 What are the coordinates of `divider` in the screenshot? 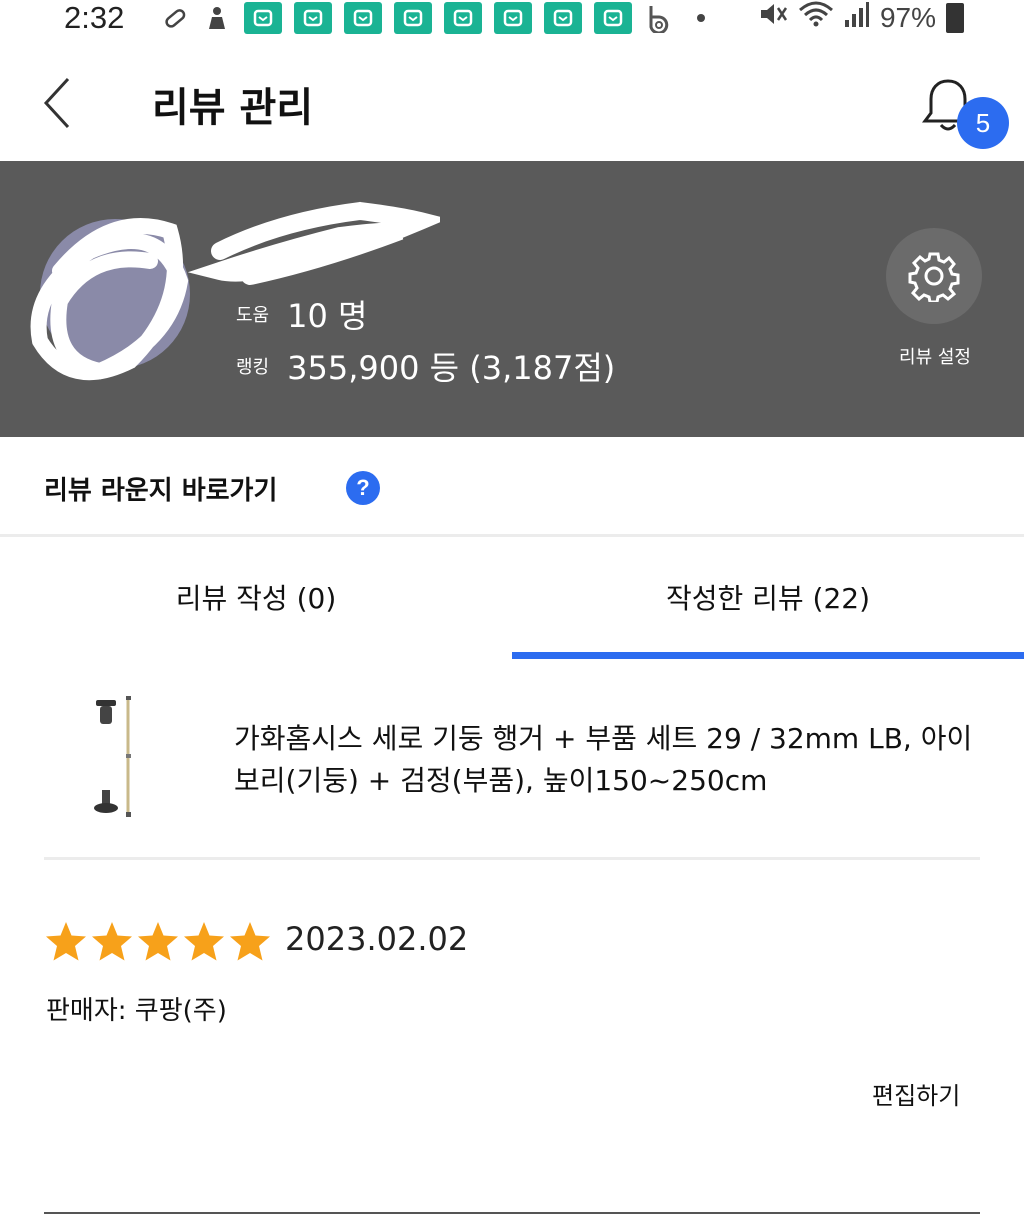 It's located at (512, 1213).